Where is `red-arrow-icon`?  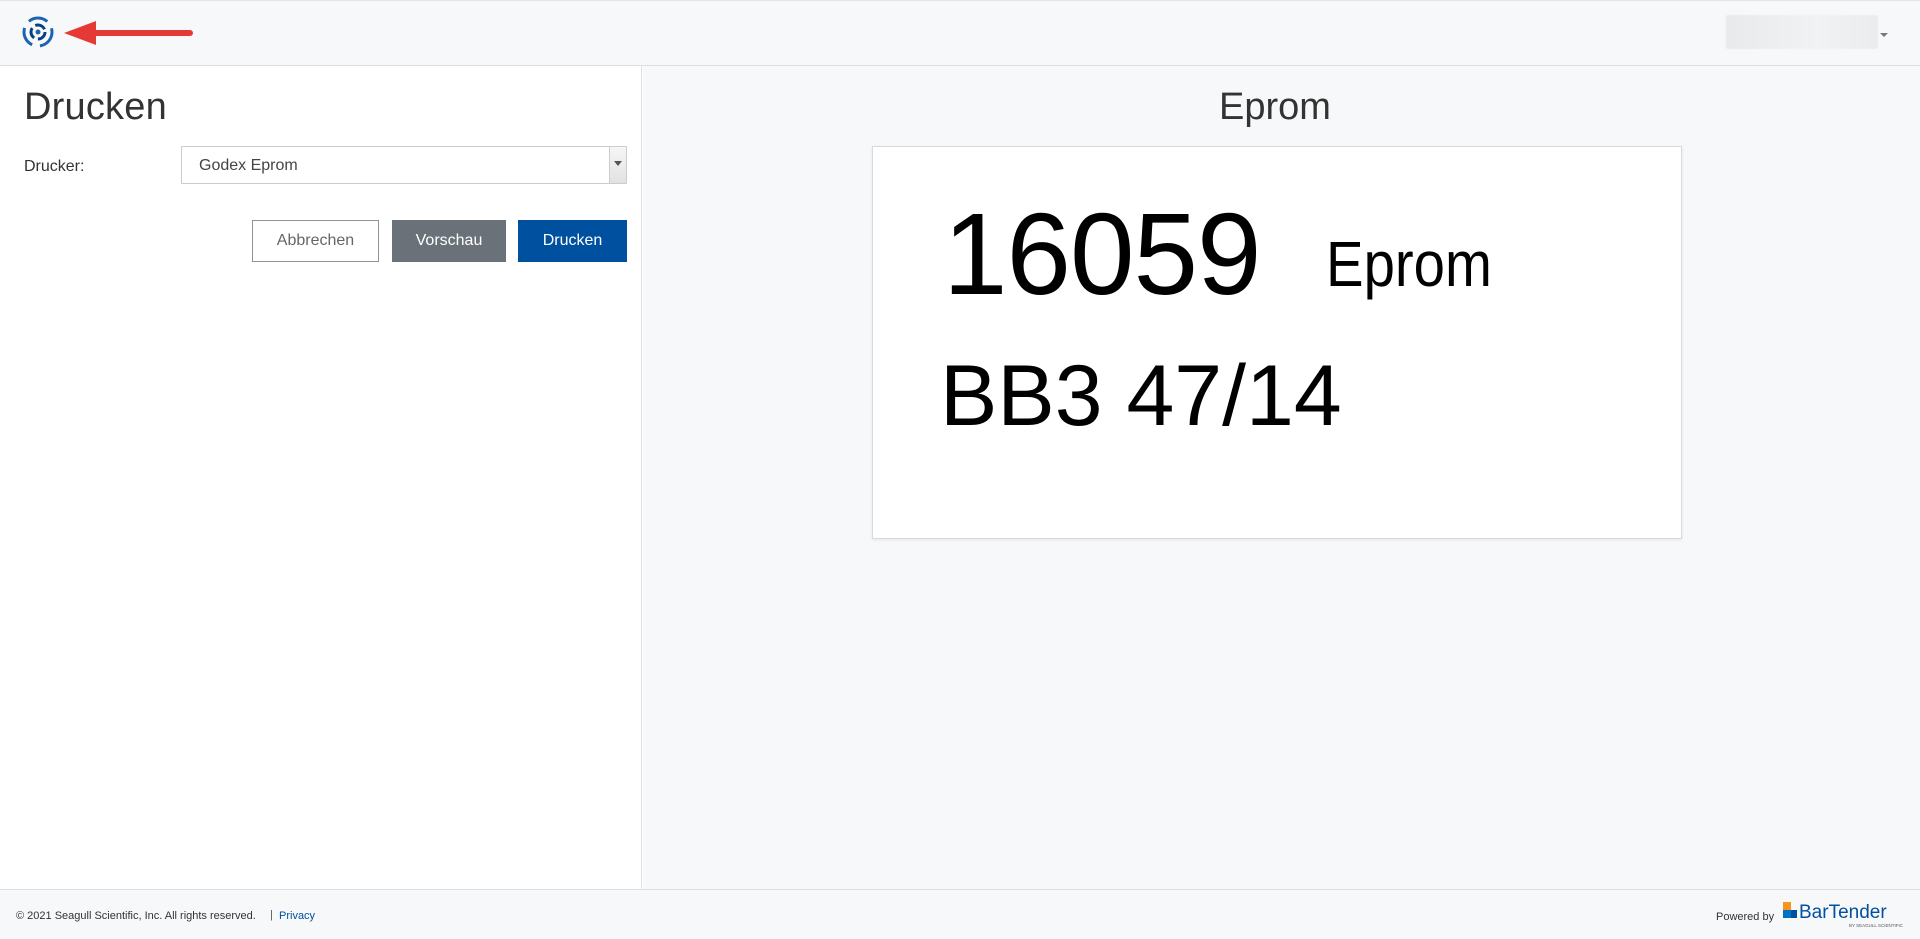
red-arrow-icon is located at coordinates (128, 33).